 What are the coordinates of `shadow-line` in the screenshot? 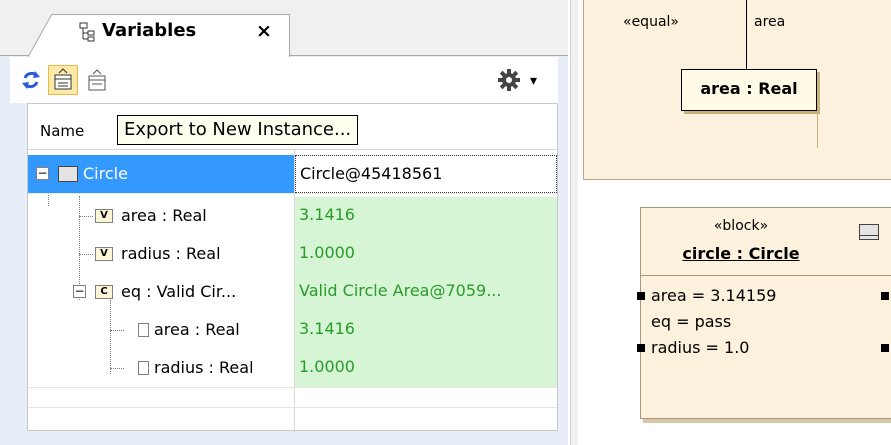 It's located at (817, 129).